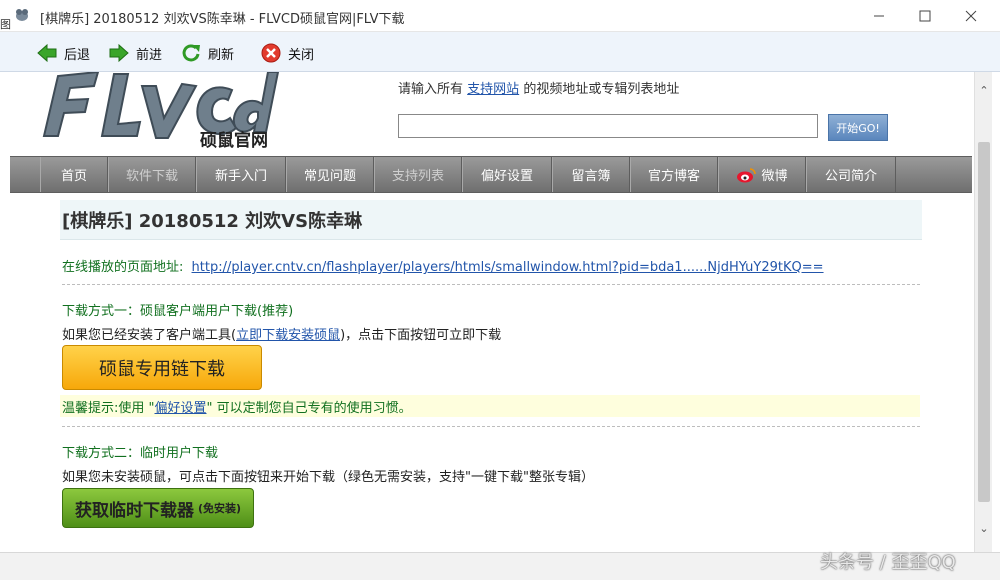  Describe the element at coordinates (134, 510) in the screenshot. I see `temp-downloader-label: 获取临时下载器` at that location.